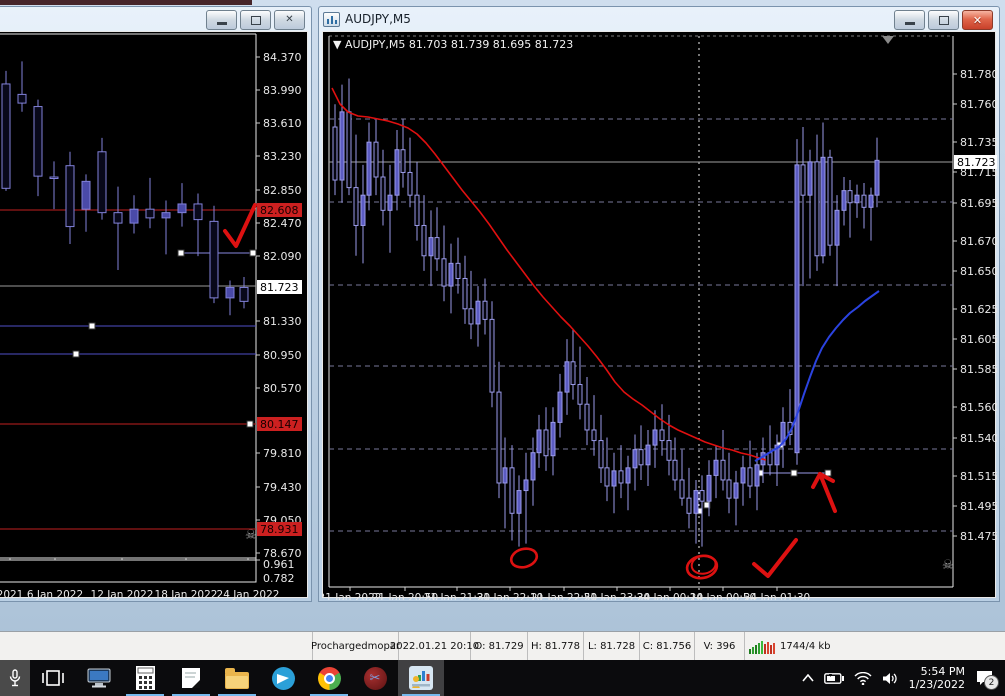  What do you see at coordinates (805, 646) in the screenshot?
I see `traffic-label: 1744/4 kb` at bounding box center [805, 646].